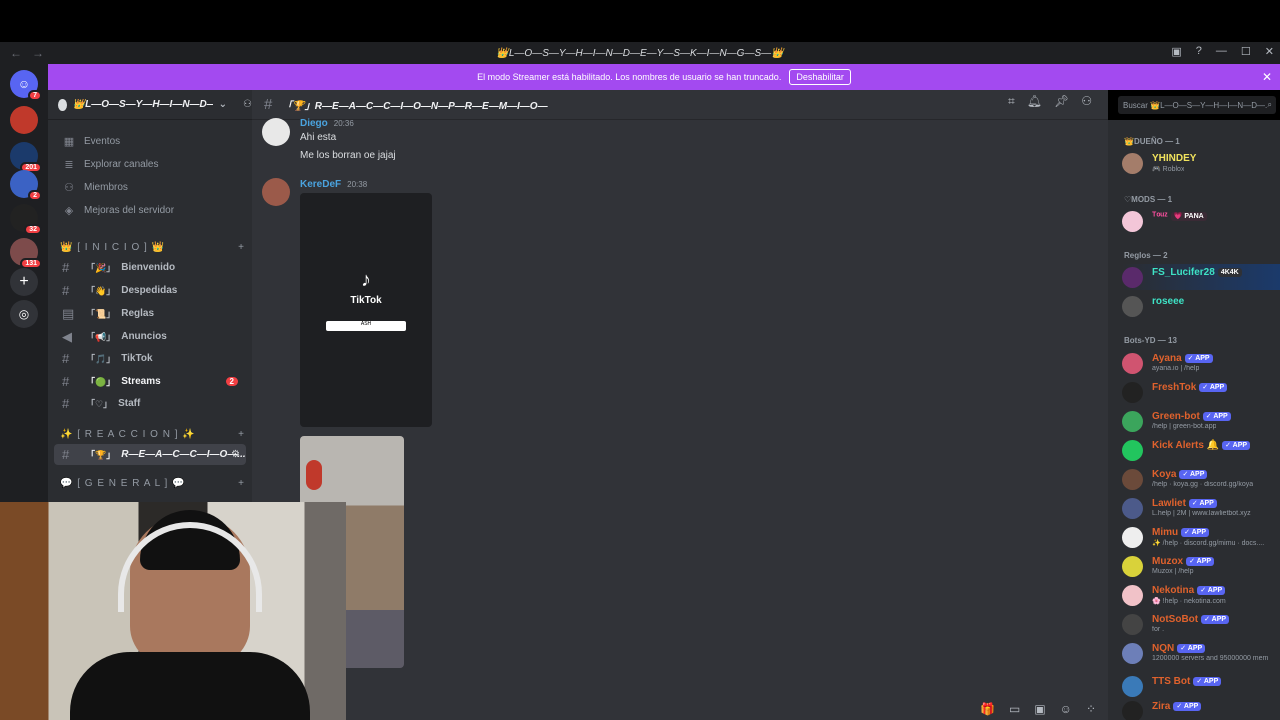  What do you see at coordinates (366, 300) in the screenshot?
I see `tiktok-logo-text: TikTok` at bounding box center [366, 300].